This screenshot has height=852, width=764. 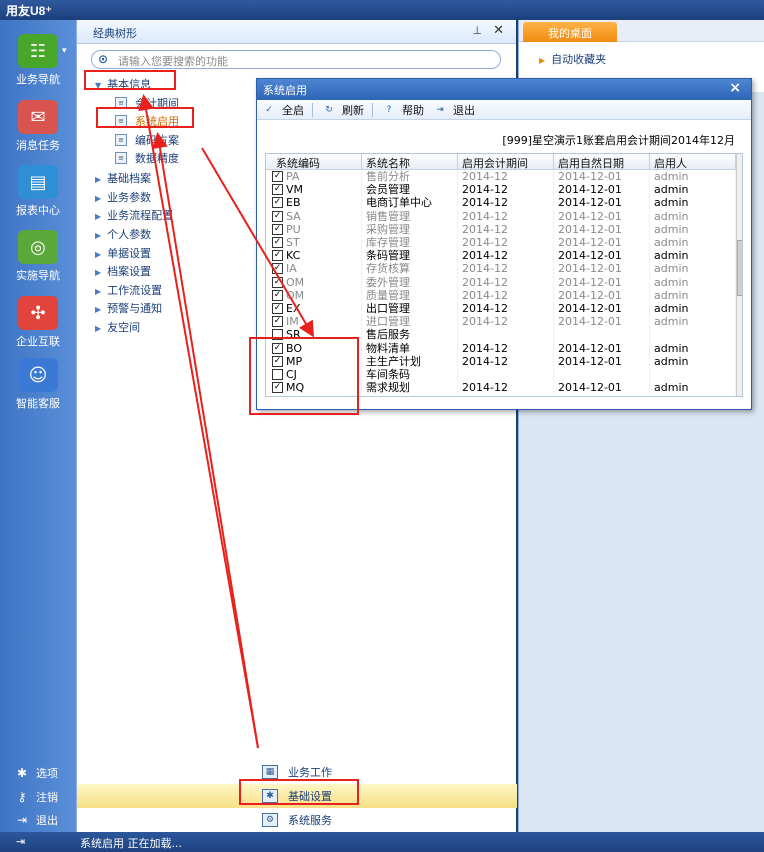 What do you see at coordinates (103, 59) in the screenshot?
I see `search-icon: ⊙` at bounding box center [103, 59].